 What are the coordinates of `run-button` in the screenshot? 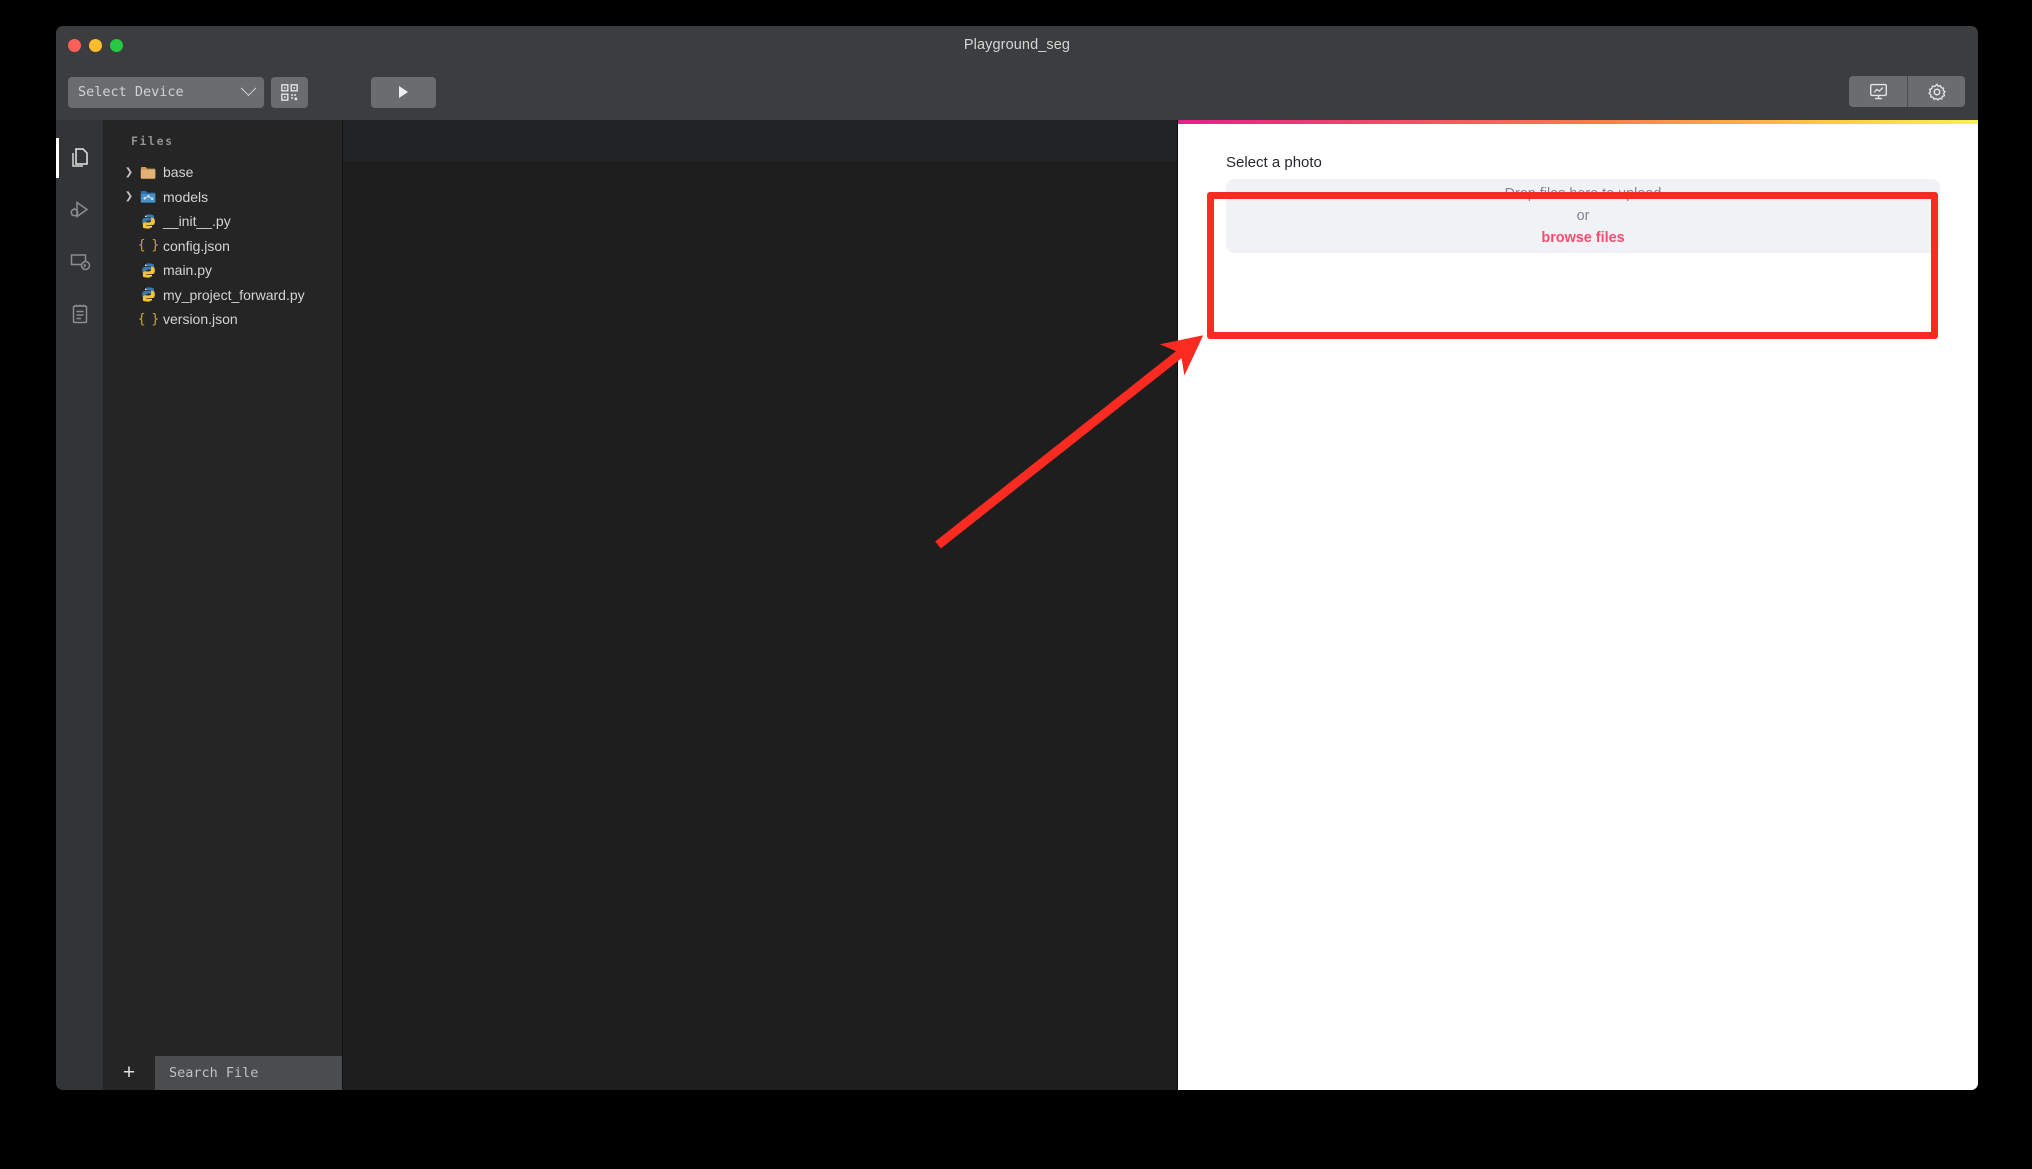 It's located at (403, 92).